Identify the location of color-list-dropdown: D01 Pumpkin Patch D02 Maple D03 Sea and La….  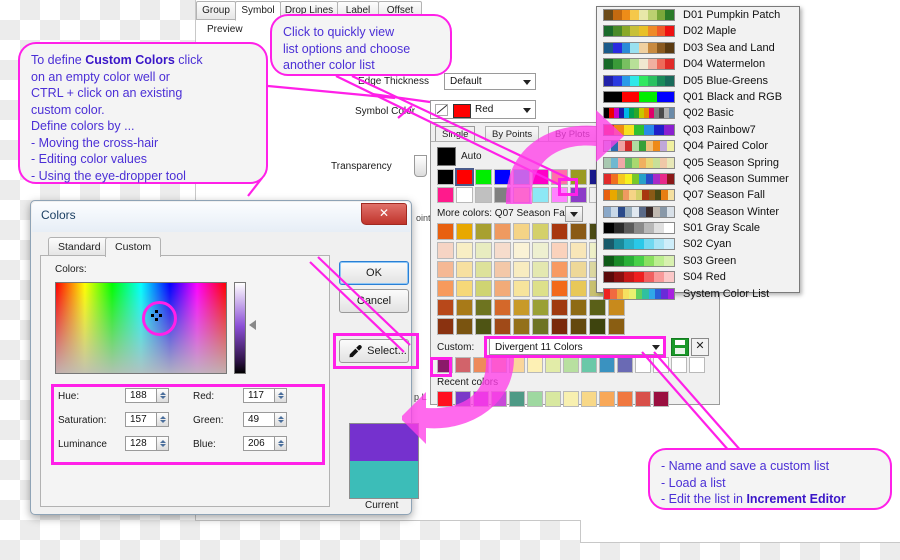
(698, 153).